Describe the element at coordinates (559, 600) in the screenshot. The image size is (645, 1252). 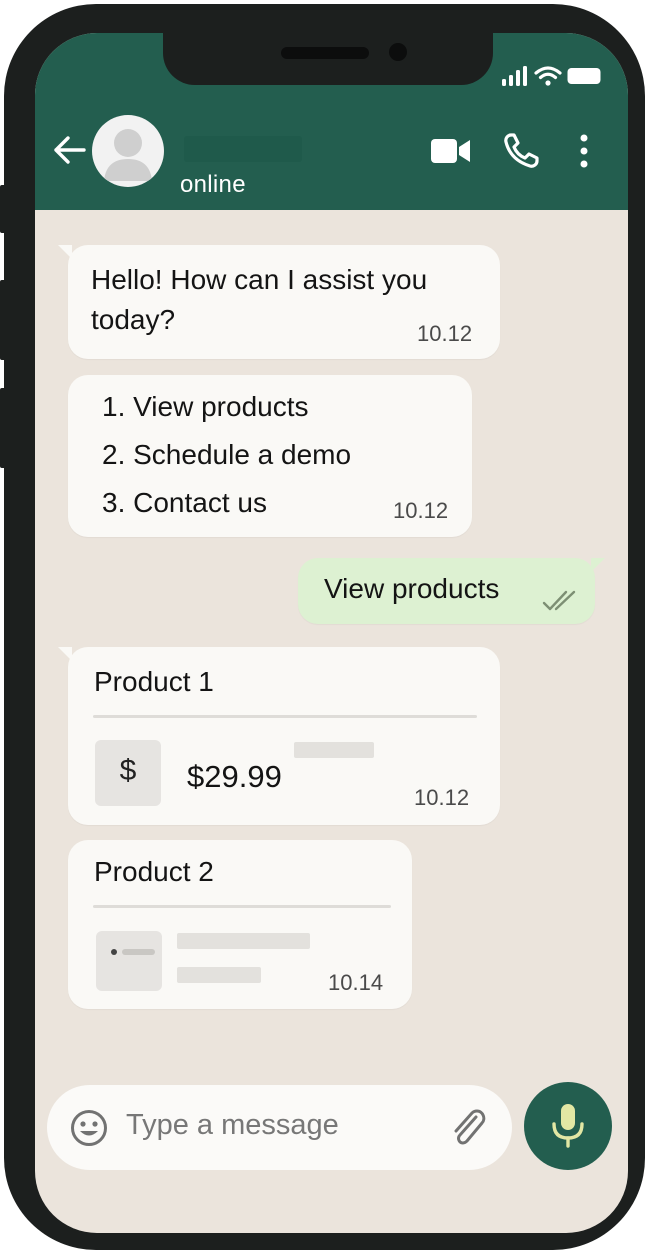
I see `double-check-icon` at that location.